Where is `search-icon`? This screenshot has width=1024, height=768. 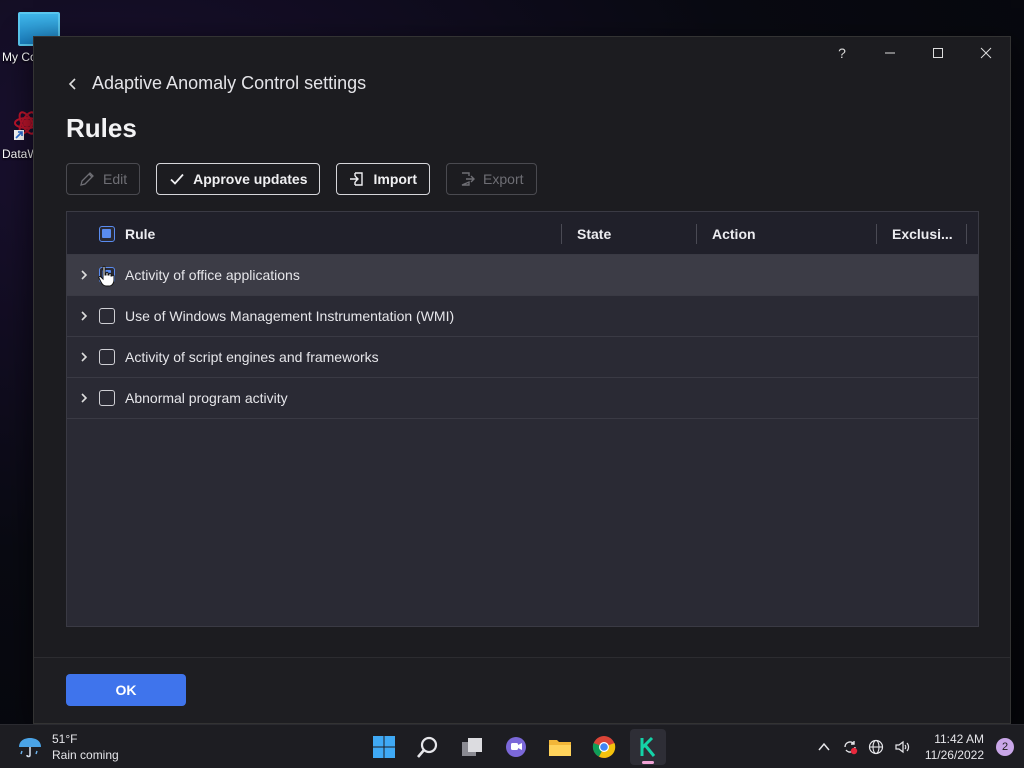
search-icon is located at coordinates (427, 747).